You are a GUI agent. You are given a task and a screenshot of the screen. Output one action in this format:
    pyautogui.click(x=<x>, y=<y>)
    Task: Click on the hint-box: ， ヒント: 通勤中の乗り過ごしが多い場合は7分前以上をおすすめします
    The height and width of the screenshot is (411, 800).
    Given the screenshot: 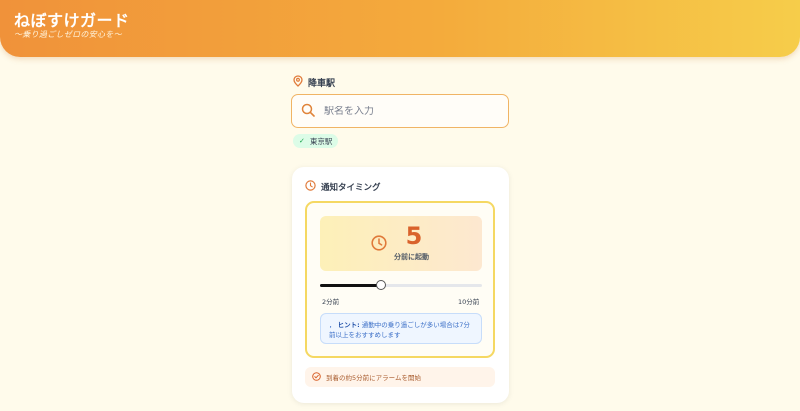 What is the action you would take?
    pyautogui.click(x=401, y=328)
    